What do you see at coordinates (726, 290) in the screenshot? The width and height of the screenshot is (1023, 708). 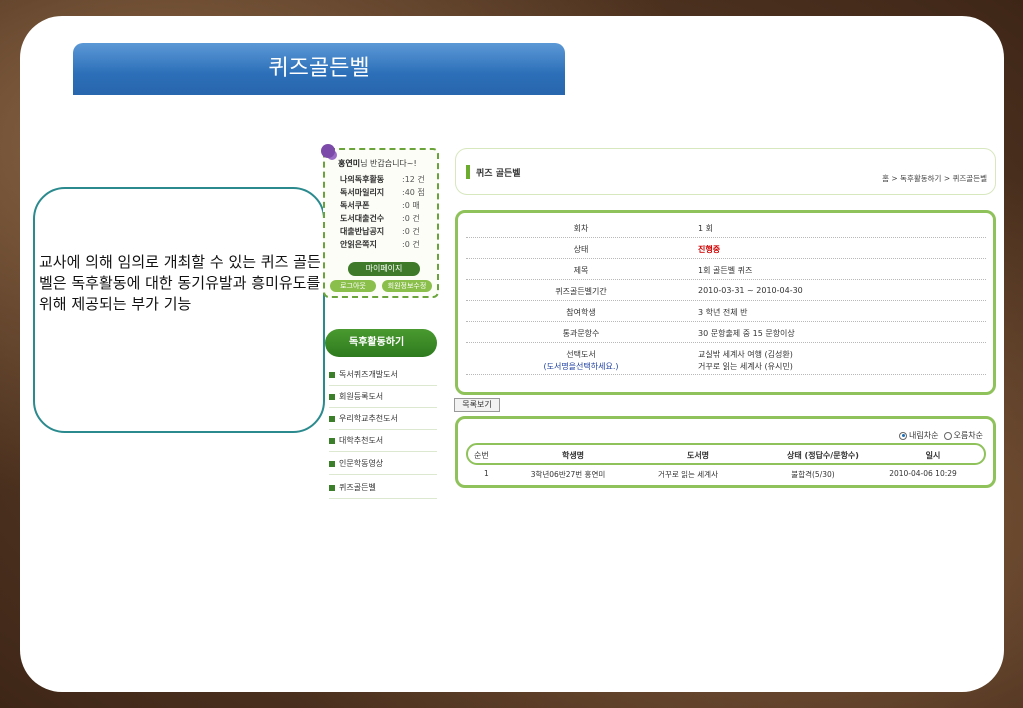 I see `info-row: 퀴즈골든벨기간 2010-03-31 ~ 2010-04-30` at bounding box center [726, 290].